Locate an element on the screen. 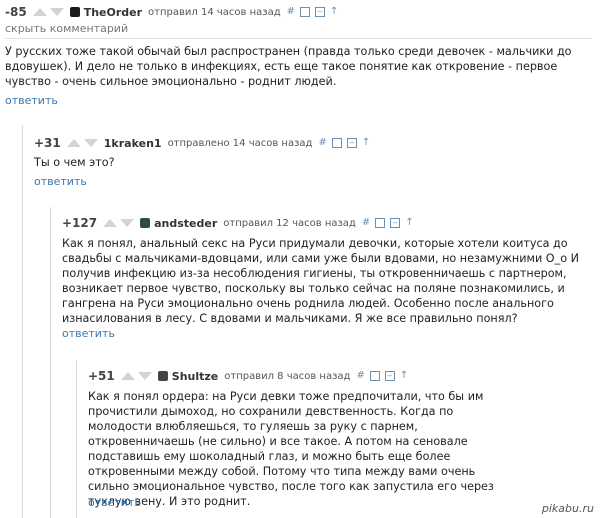 This screenshot has width=600, height=518. site-watermark: pikabu.ru is located at coordinates (567, 508).